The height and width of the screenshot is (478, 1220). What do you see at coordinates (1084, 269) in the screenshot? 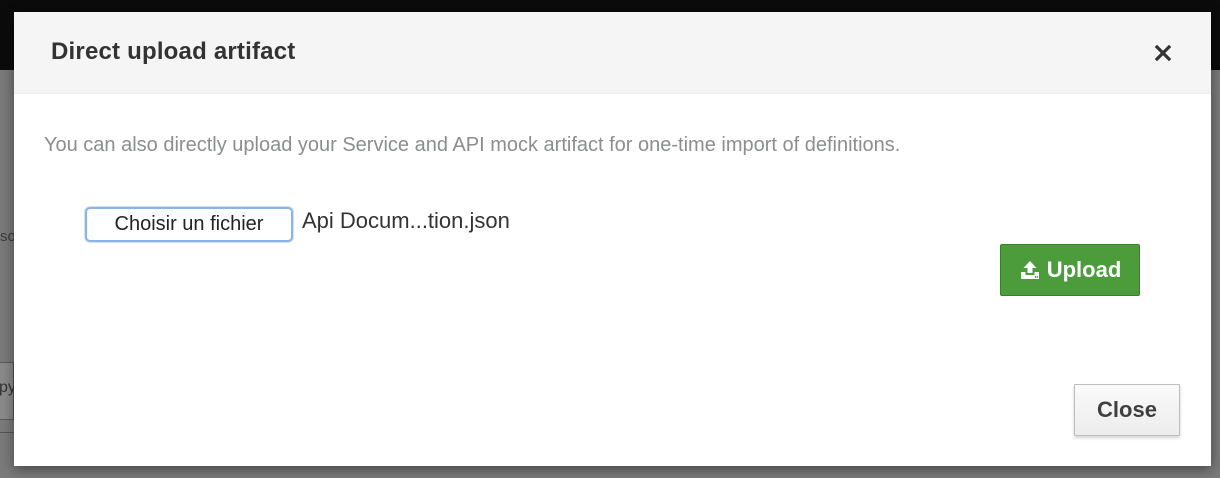
I see `upload-button-label: Upload` at bounding box center [1084, 269].